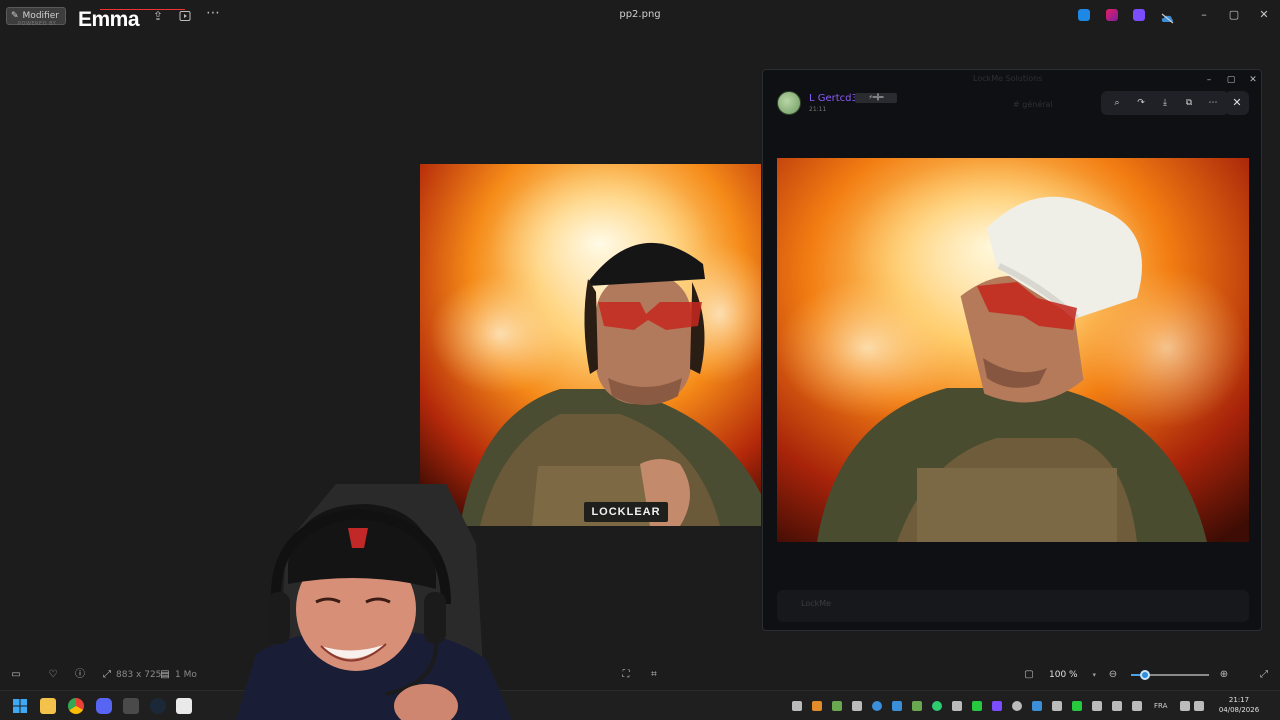 Image resolution: width=1280 pixels, height=720 pixels. I want to click on avatar, so click(789, 103).